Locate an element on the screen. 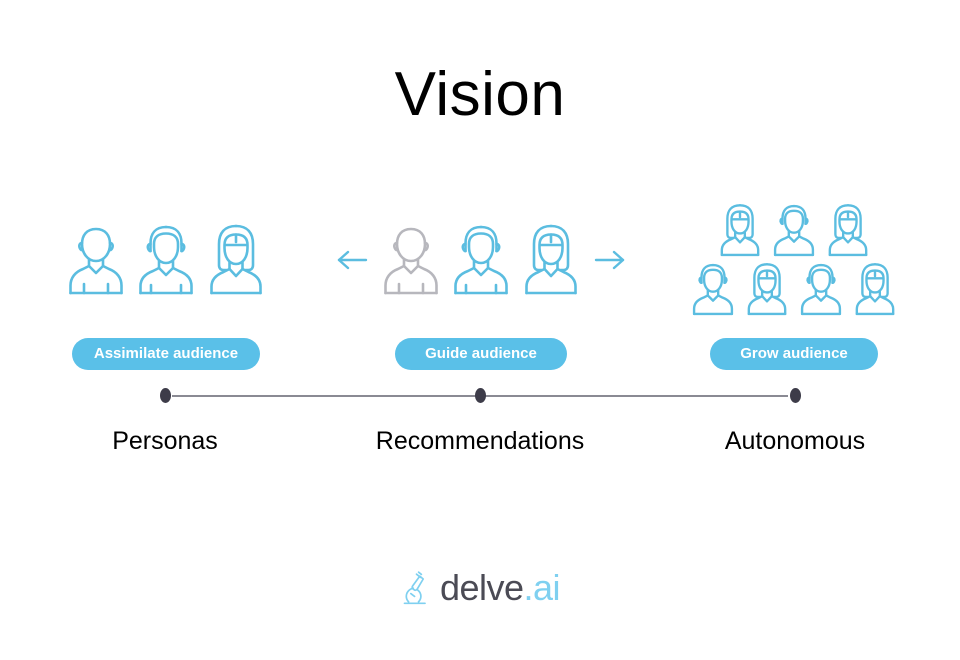 The height and width of the screenshot is (660, 960). icon-row-inner is located at coordinates (481, 260).